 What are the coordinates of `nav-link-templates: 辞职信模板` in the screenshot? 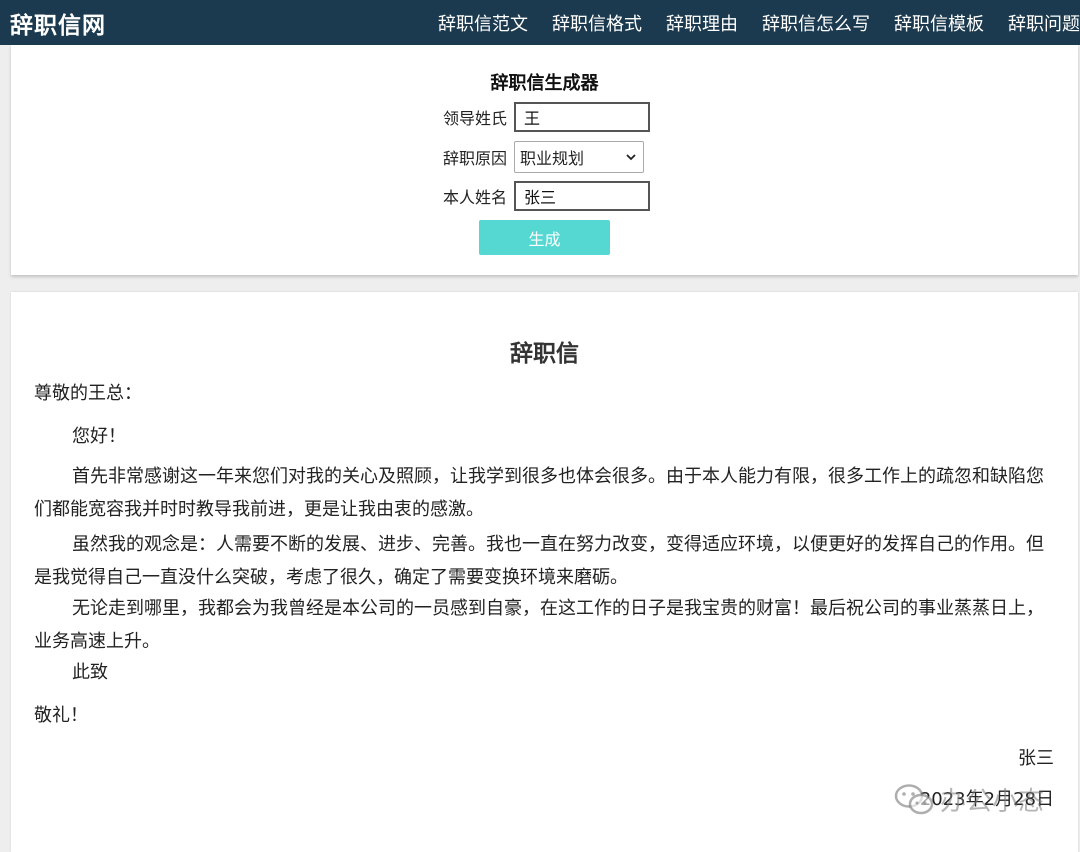 It's located at (939, 23).